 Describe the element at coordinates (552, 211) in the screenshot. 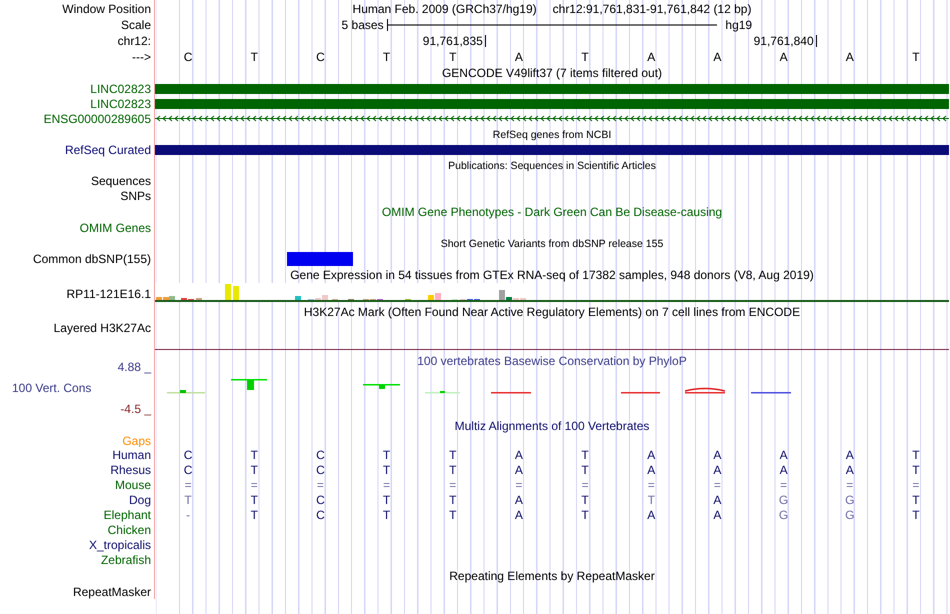

I see `track-title: OMIM Gene Phenotypes - Dark Green Can Be Disease-causing` at that location.